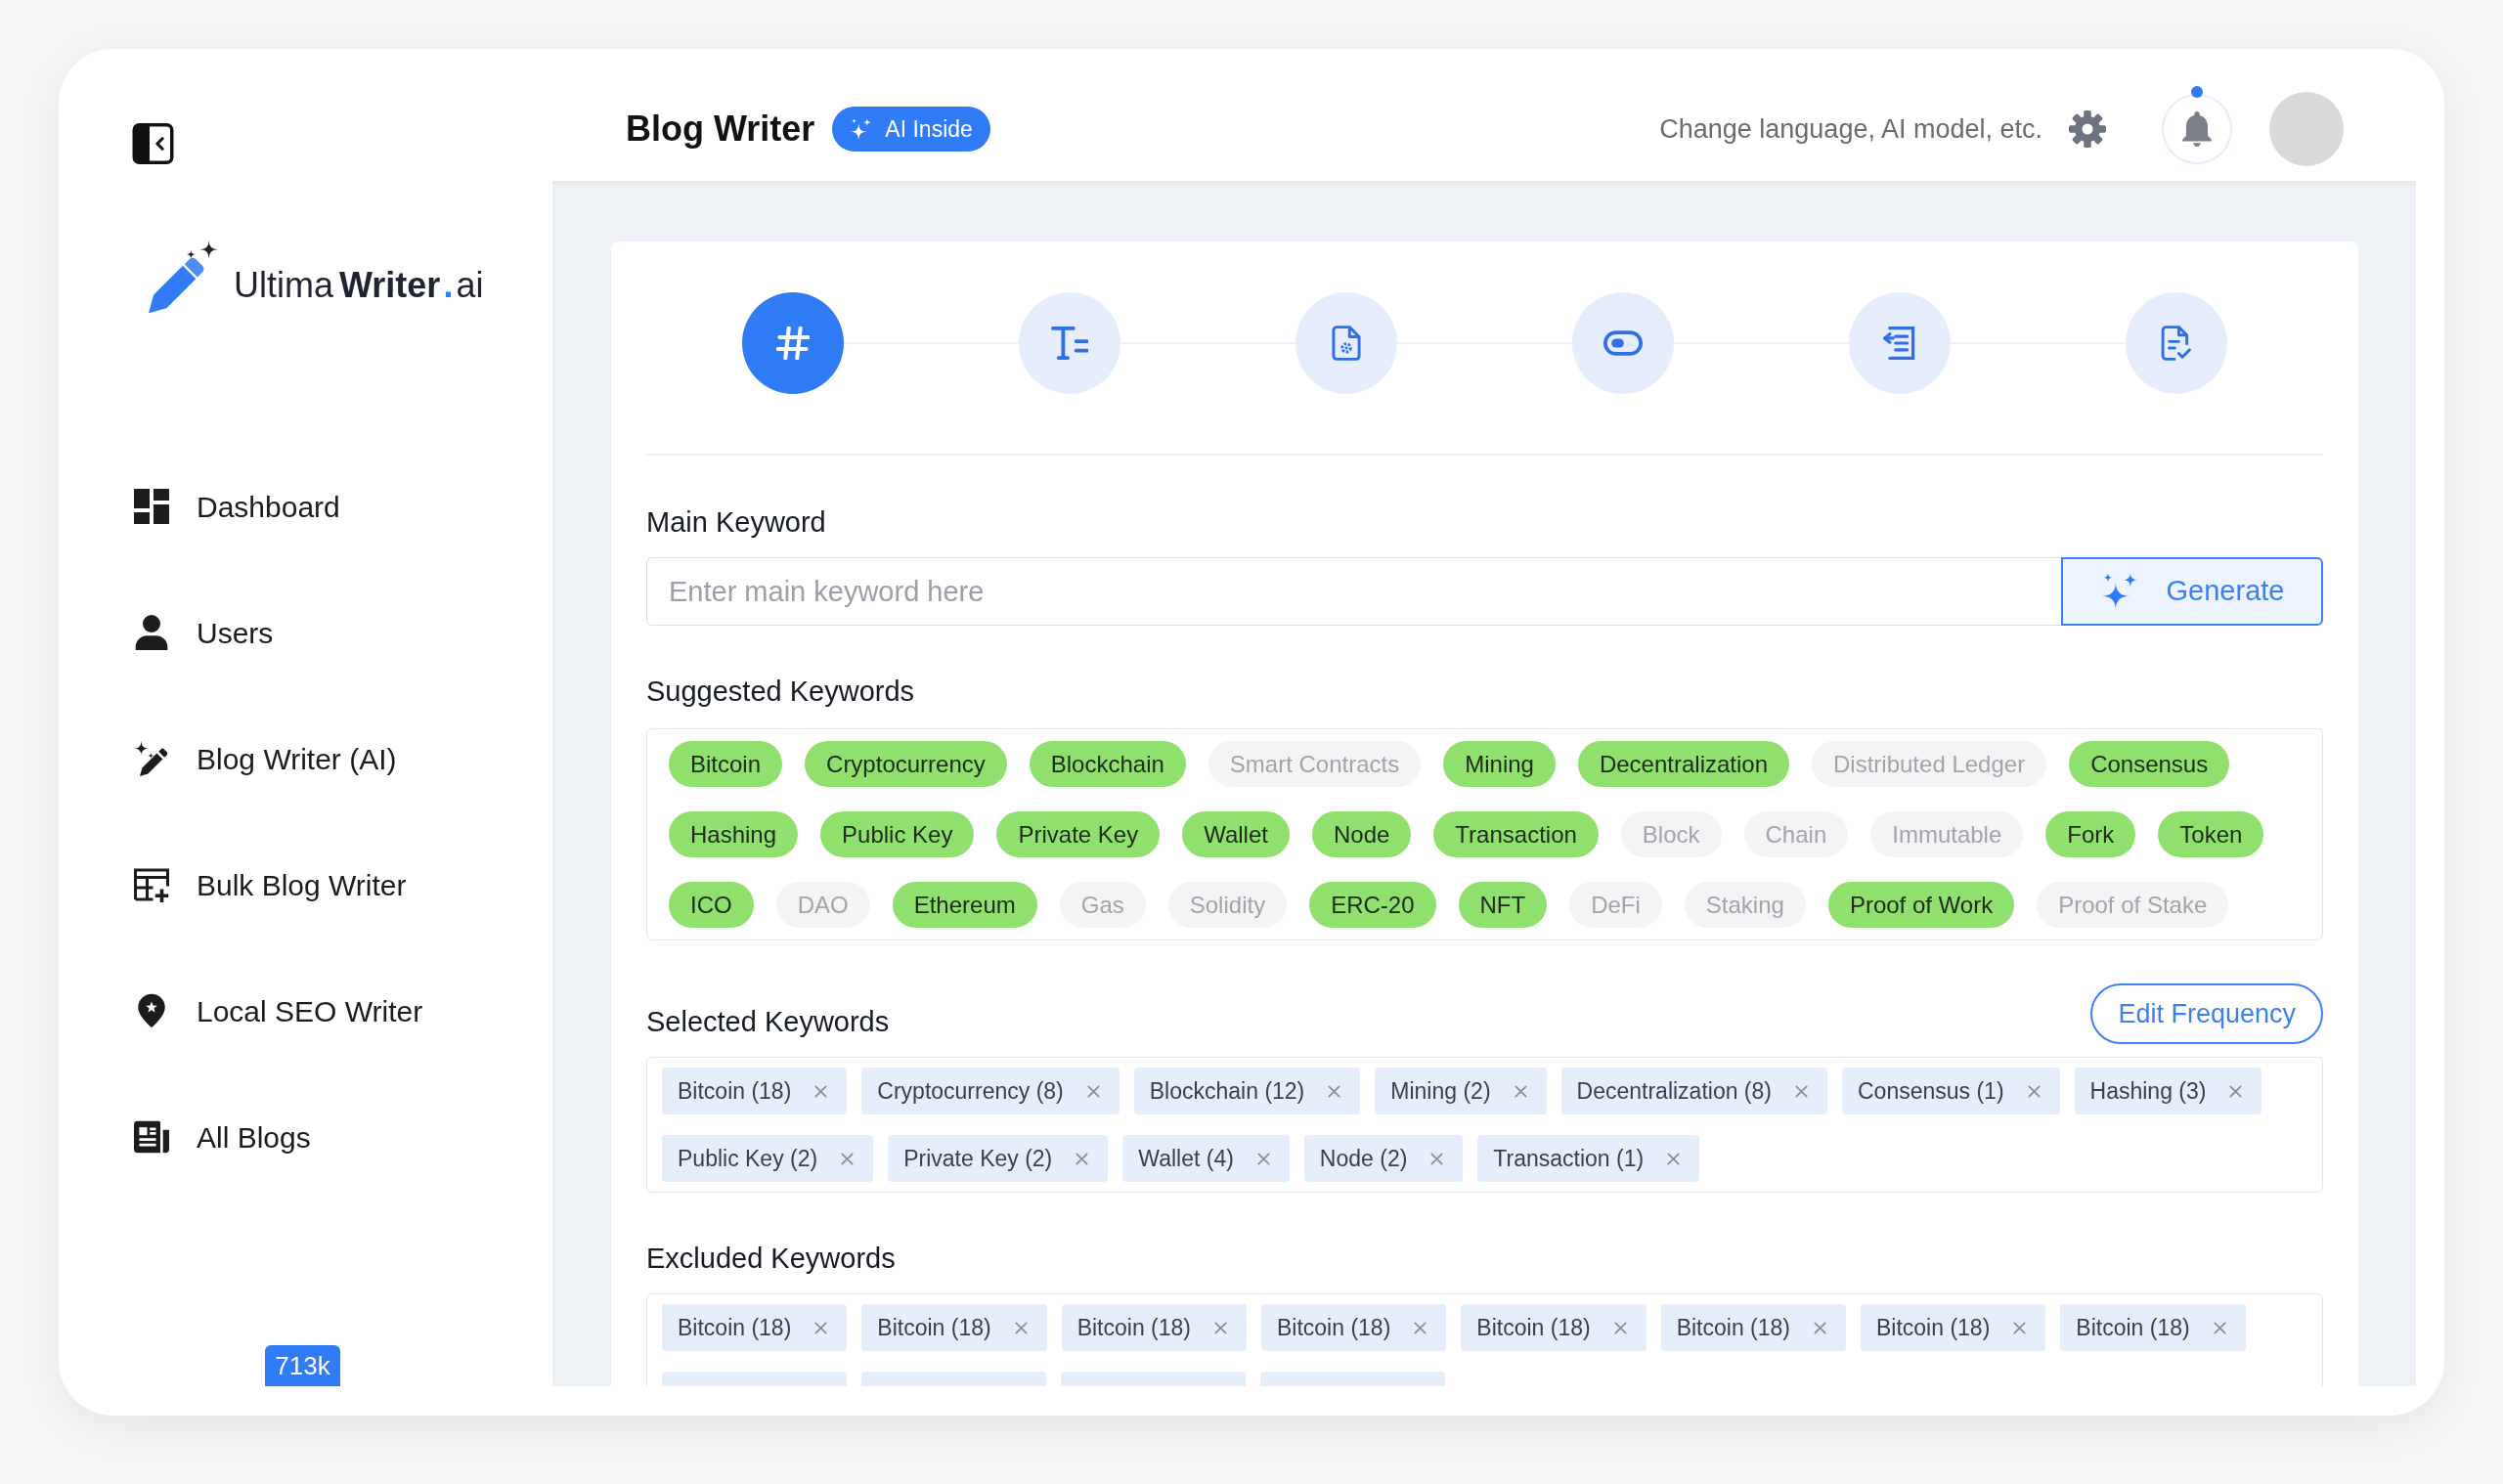  Describe the element at coordinates (238, 506) in the screenshot. I see `nav-item: Dashboard` at that location.